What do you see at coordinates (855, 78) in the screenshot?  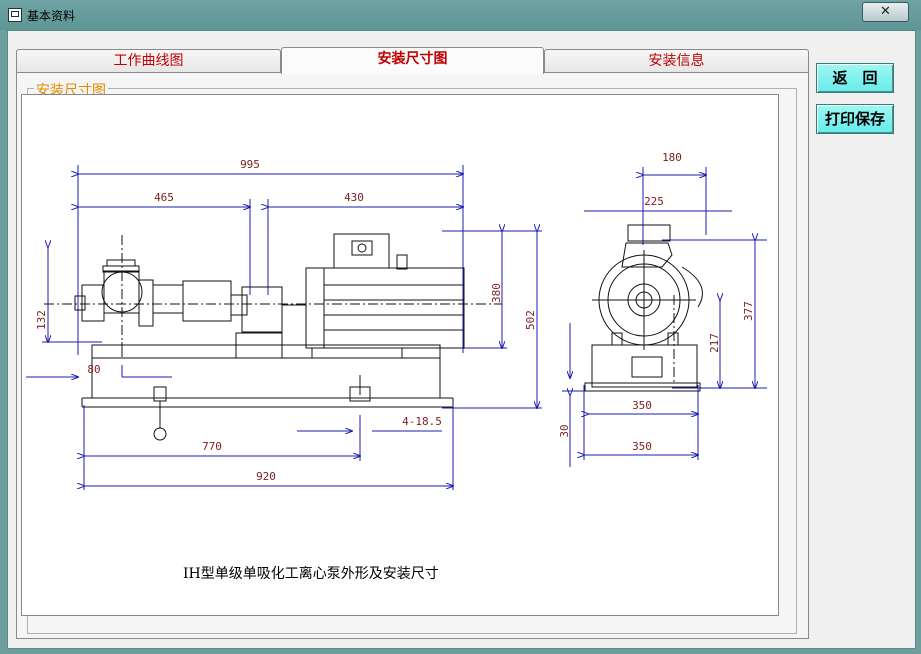 I see `back-button: 返 回` at bounding box center [855, 78].